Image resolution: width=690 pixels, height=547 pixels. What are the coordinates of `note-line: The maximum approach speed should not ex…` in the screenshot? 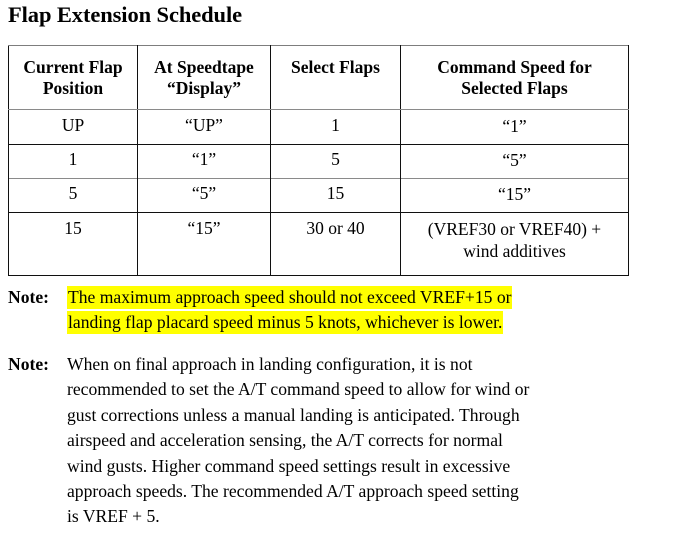 It's located at (374, 297).